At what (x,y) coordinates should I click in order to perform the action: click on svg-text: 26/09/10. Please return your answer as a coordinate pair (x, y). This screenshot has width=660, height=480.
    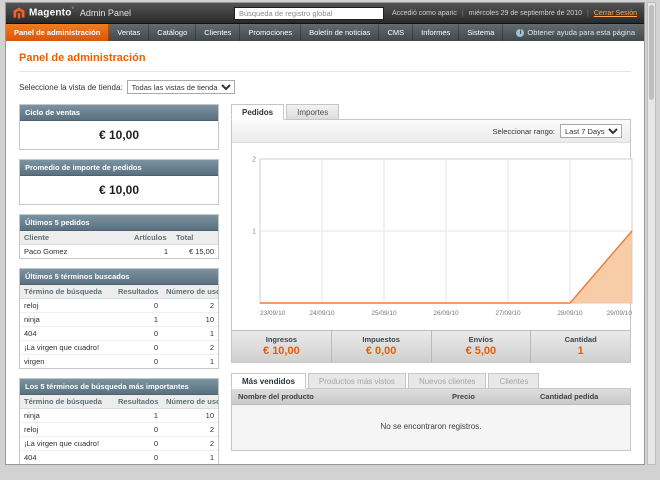
    Looking at the image, I should click on (446, 313).